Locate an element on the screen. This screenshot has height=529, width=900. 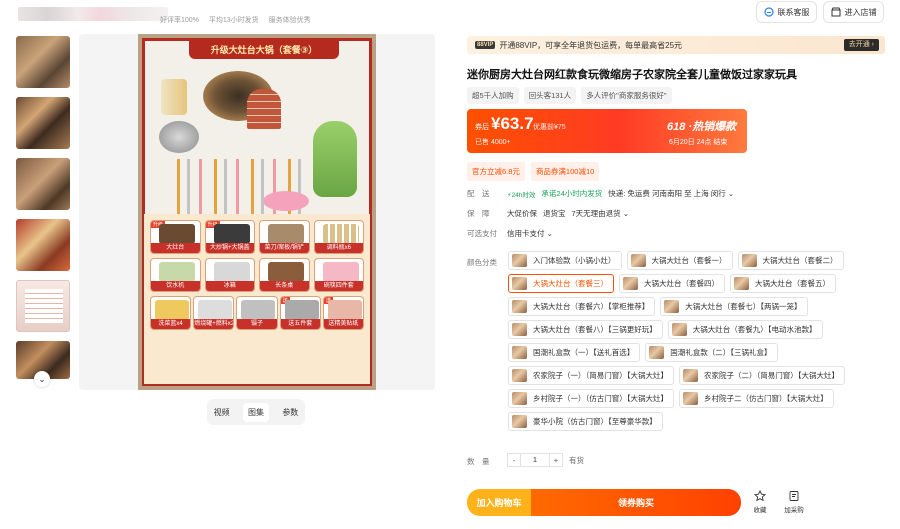
gallery-tabs: 视频 图集 参数 is located at coordinates (256, 412).